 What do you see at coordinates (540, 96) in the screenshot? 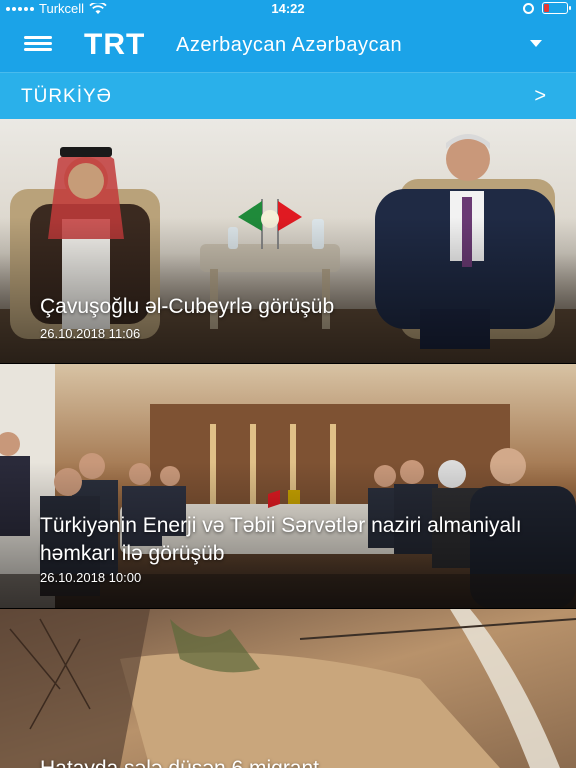
I see `chevron-right-icon: >` at bounding box center [540, 96].